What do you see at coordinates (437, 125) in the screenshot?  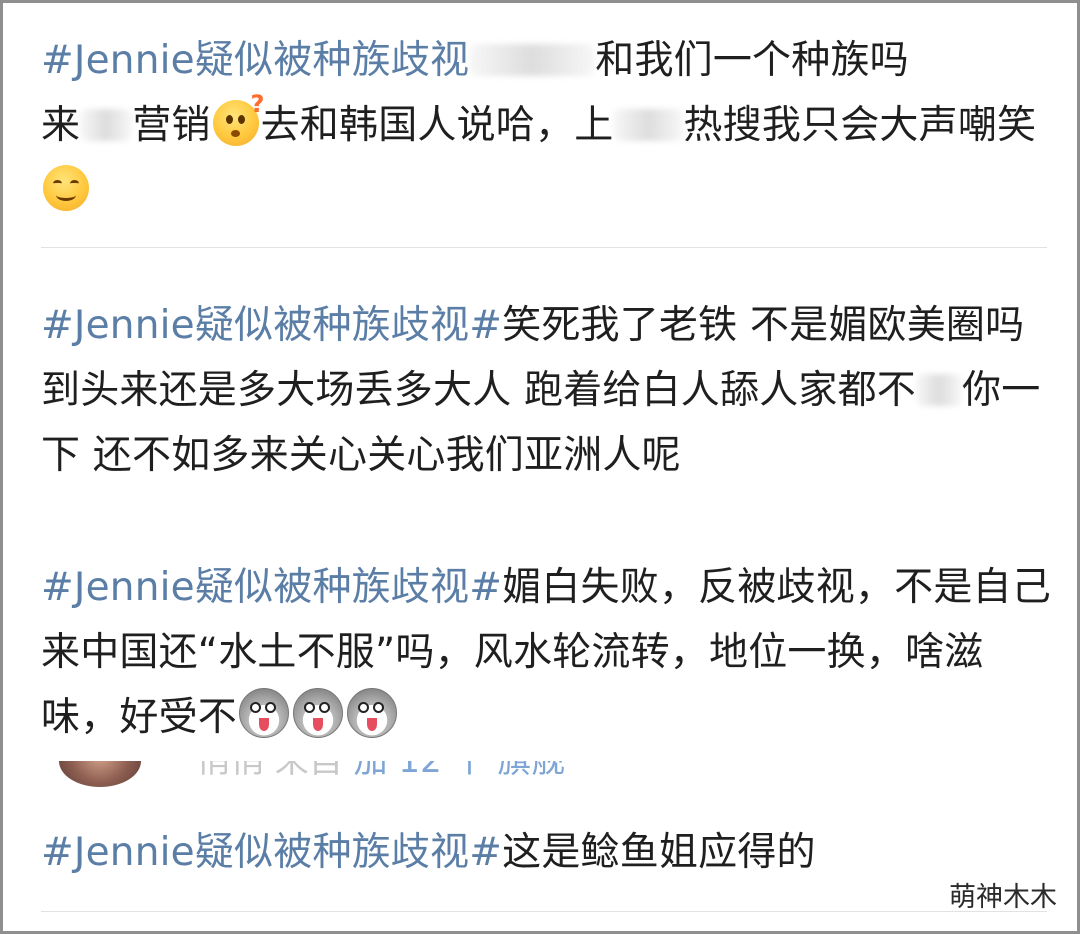 I see `comment-text: 去和韩国人说哈，上` at bounding box center [437, 125].